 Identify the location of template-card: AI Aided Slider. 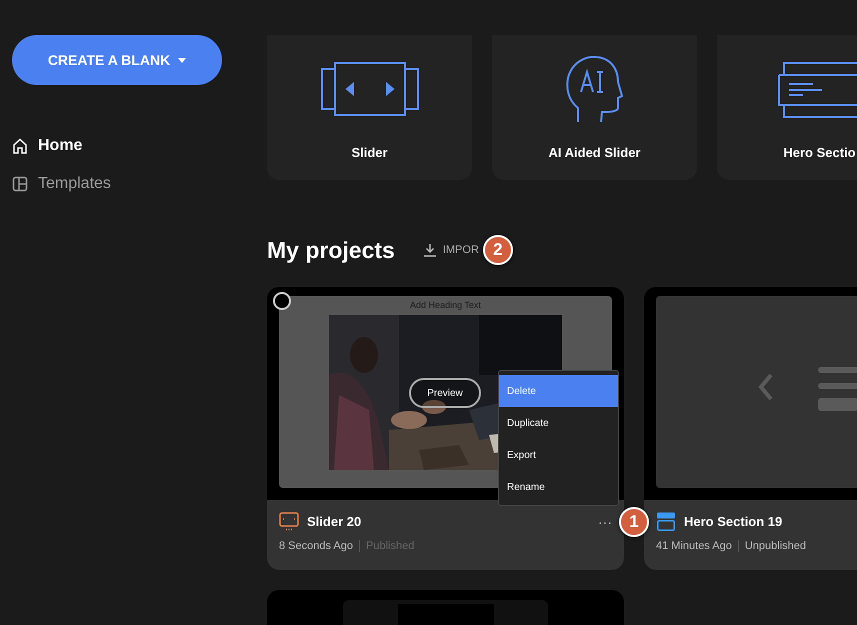
(594, 107).